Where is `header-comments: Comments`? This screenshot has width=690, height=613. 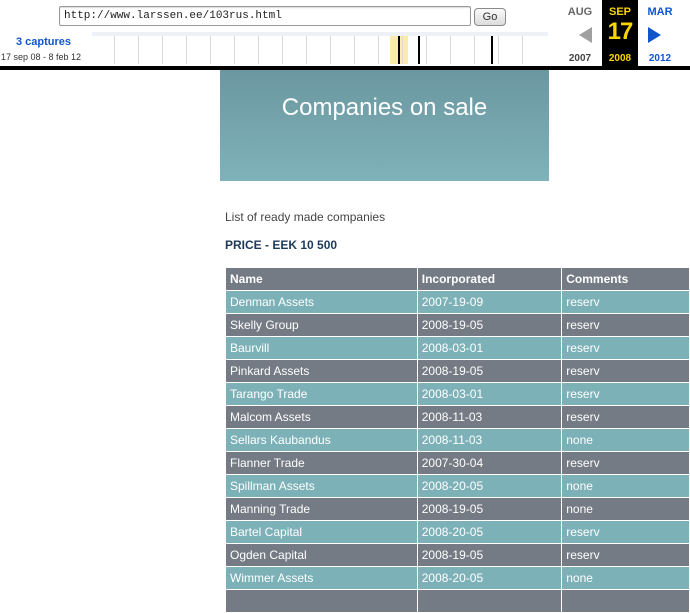 header-comments: Comments is located at coordinates (625, 279).